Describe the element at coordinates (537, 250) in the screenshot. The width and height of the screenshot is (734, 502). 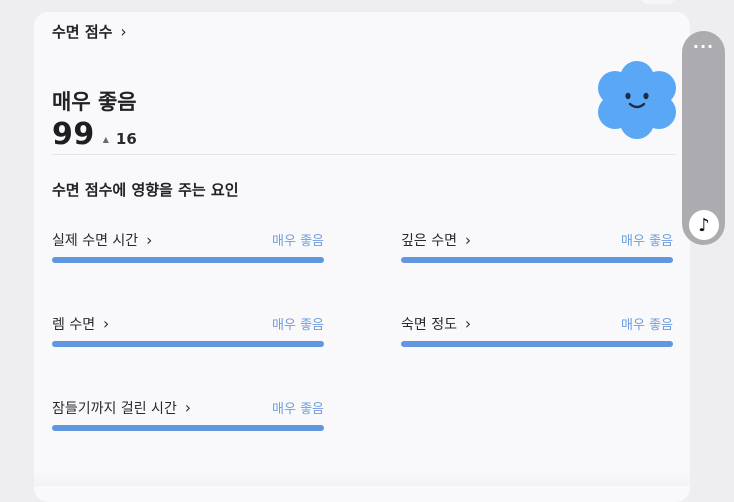
I see `factor-deep-sleep: 깊은 수면 › 매우 좋음` at that location.